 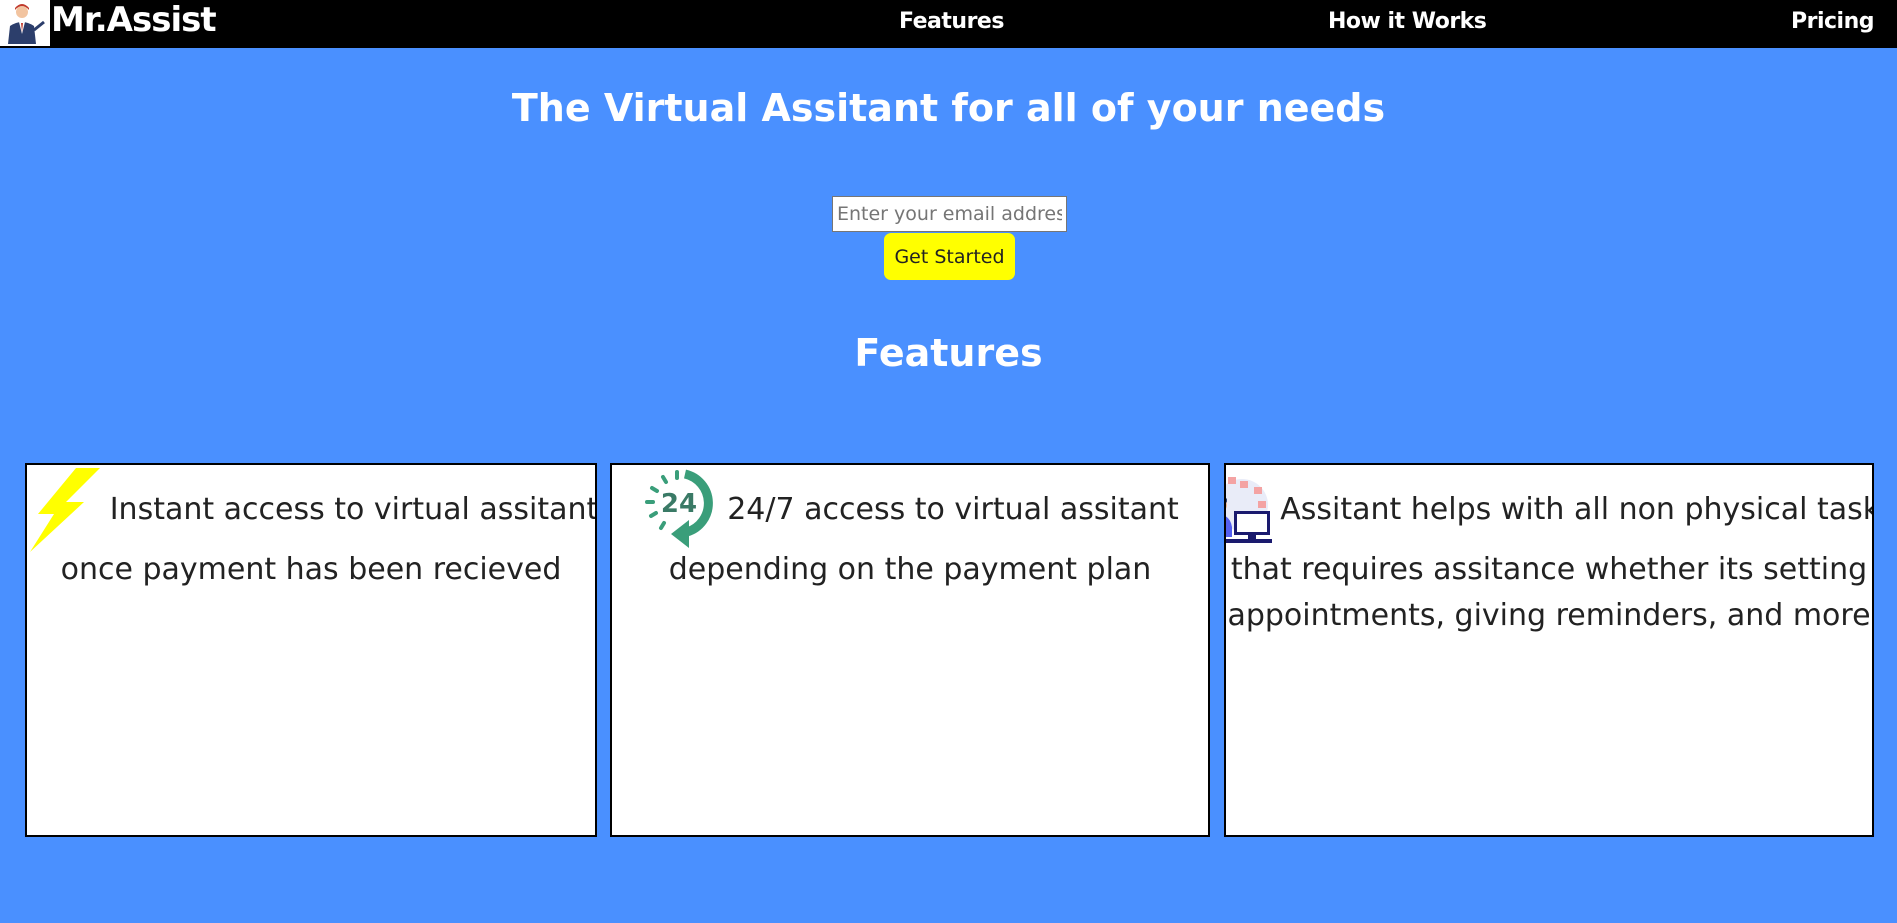 I want to click on get-started-button: Get Started, so click(x=949, y=256).